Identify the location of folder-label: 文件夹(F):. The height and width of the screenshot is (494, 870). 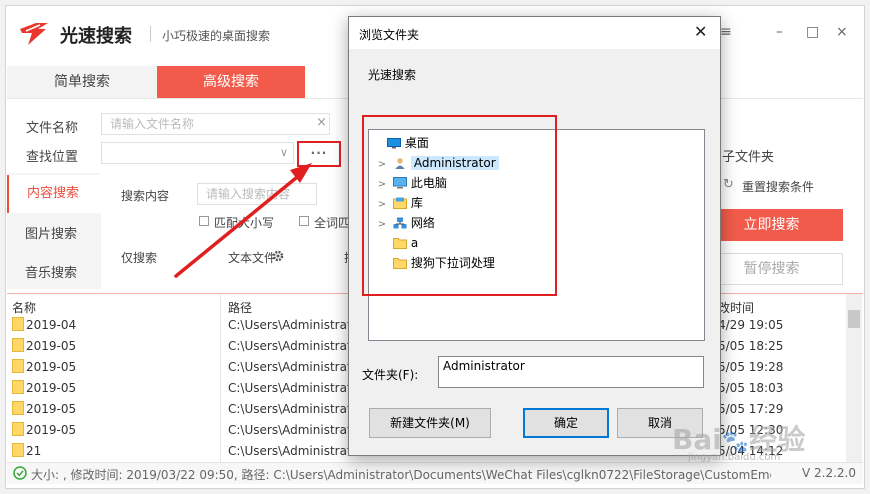
(390, 375).